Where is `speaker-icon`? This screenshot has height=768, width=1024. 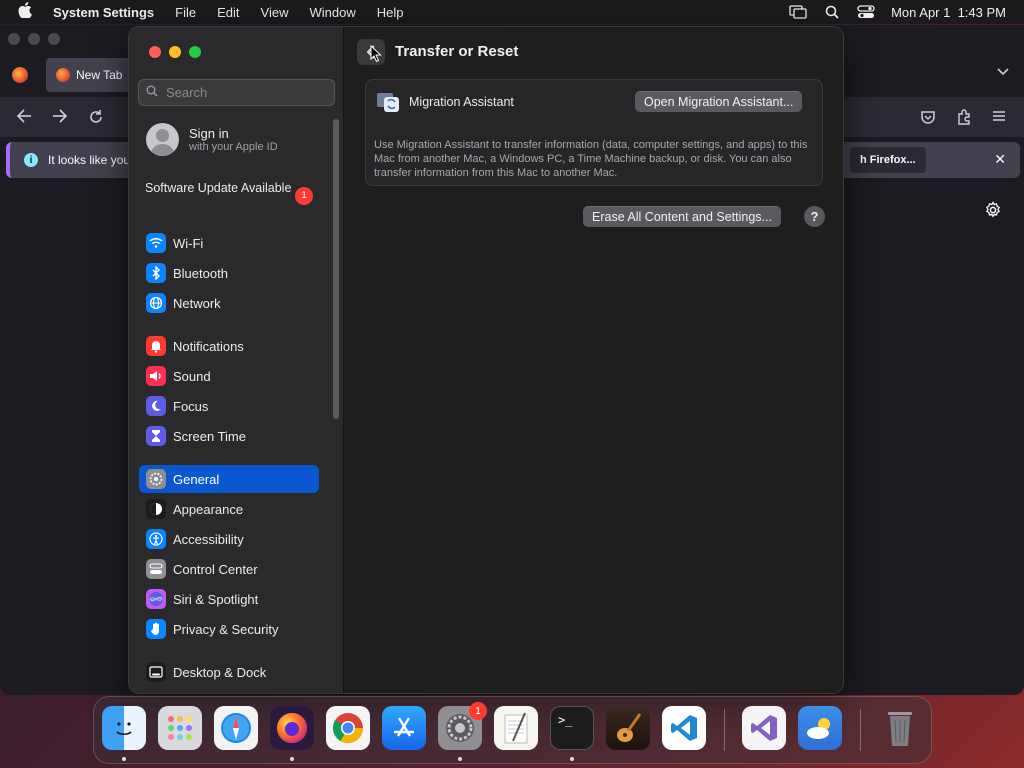
speaker-icon is located at coordinates (156, 376).